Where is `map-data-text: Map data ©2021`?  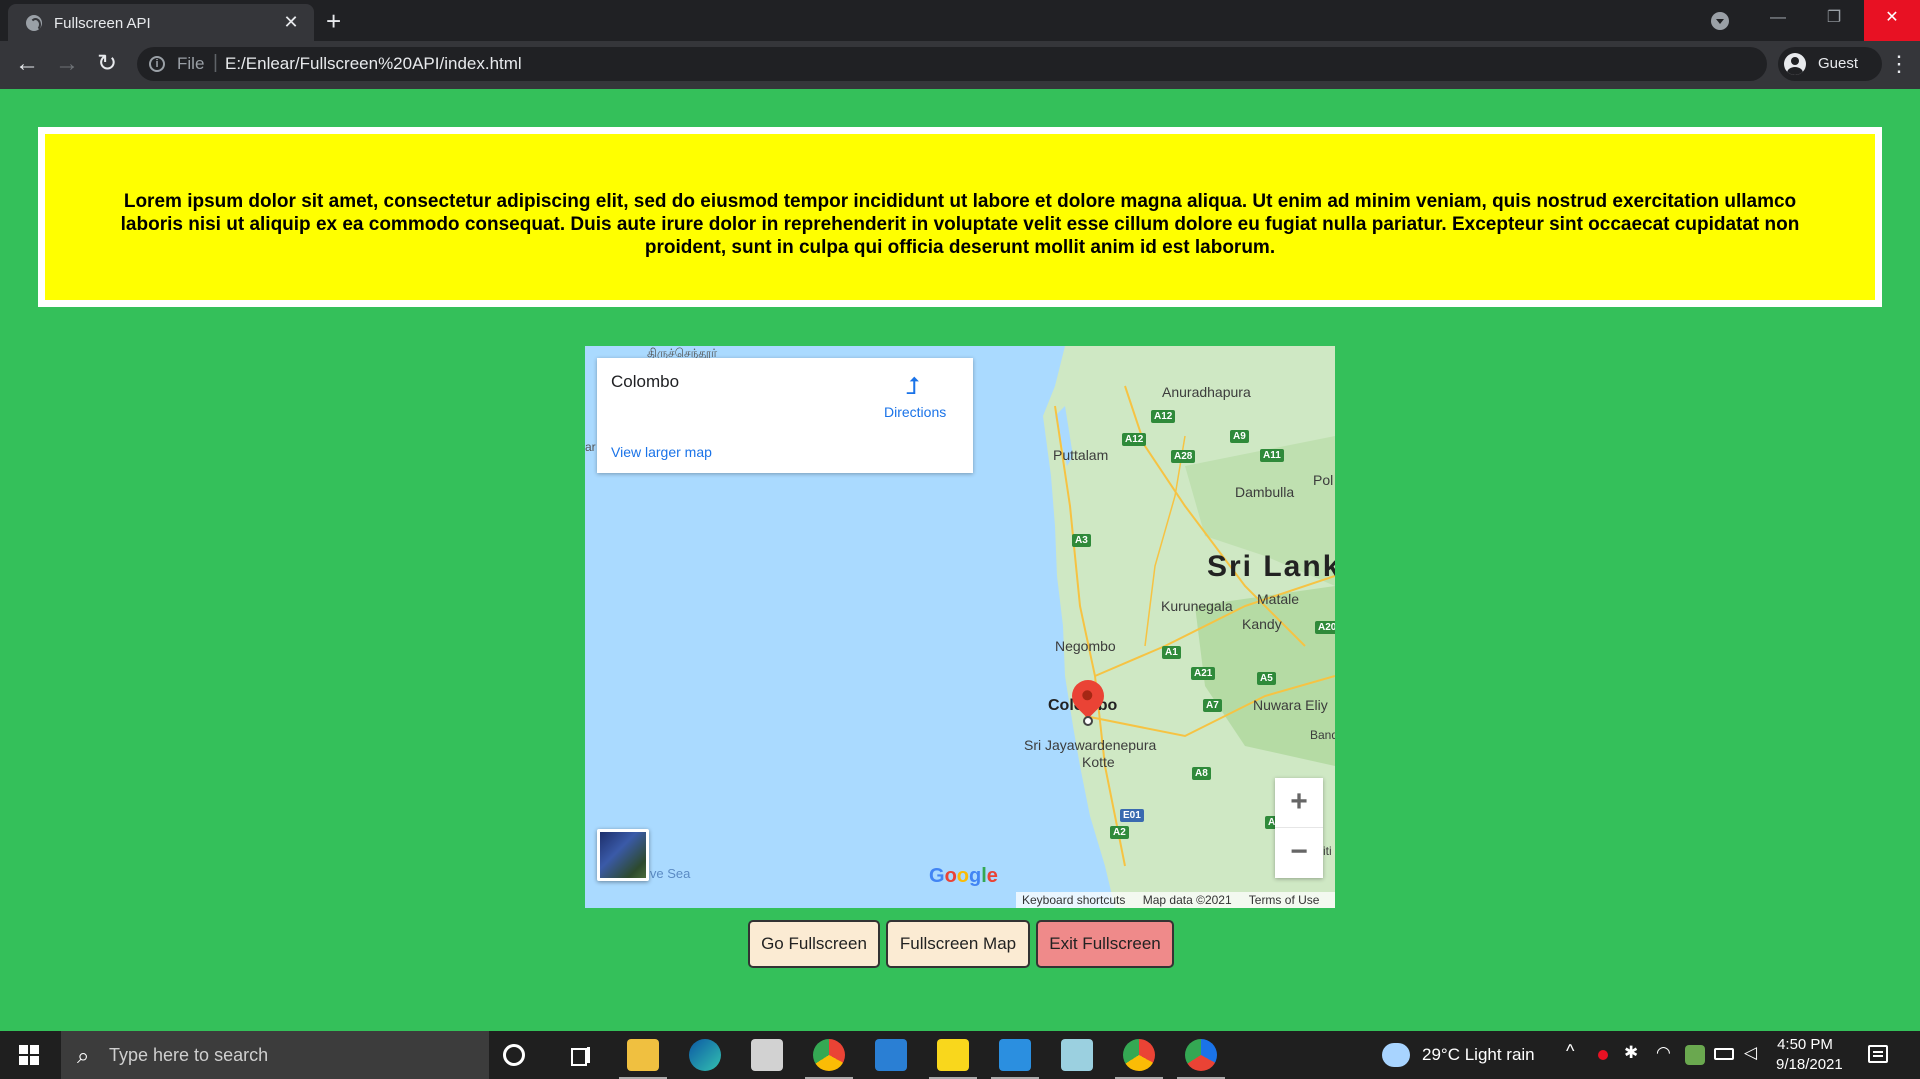 map-data-text: Map data ©2021 is located at coordinates (1187, 900).